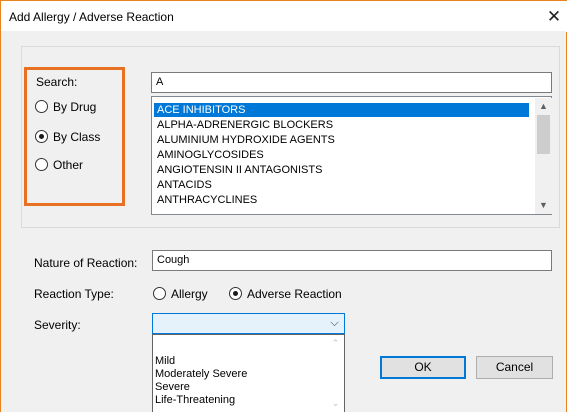  Describe the element at coordinates (335, 343) in the screenshot. I see `scroll-up-icon: ⌃` at that location.